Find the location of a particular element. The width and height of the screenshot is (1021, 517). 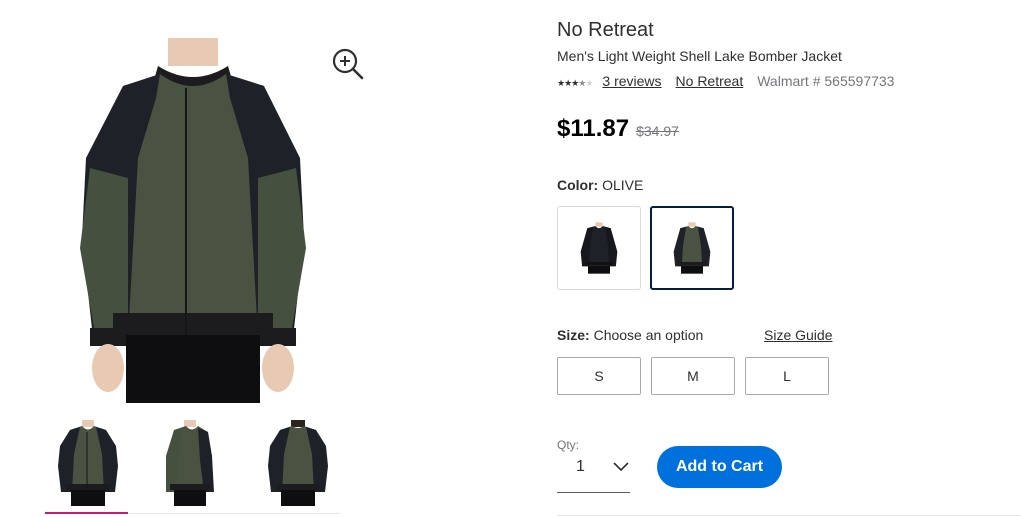

quantity-select: 1 is located at coordinates (593, 472).